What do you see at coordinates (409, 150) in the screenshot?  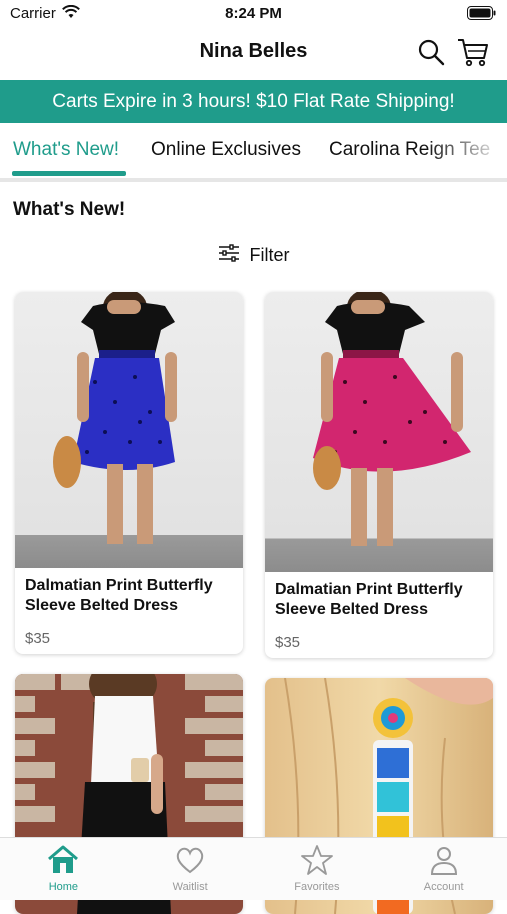 I see `tab-carolina-reign-tee: Carolina Reign Tee` at bounding box center [409, 150].